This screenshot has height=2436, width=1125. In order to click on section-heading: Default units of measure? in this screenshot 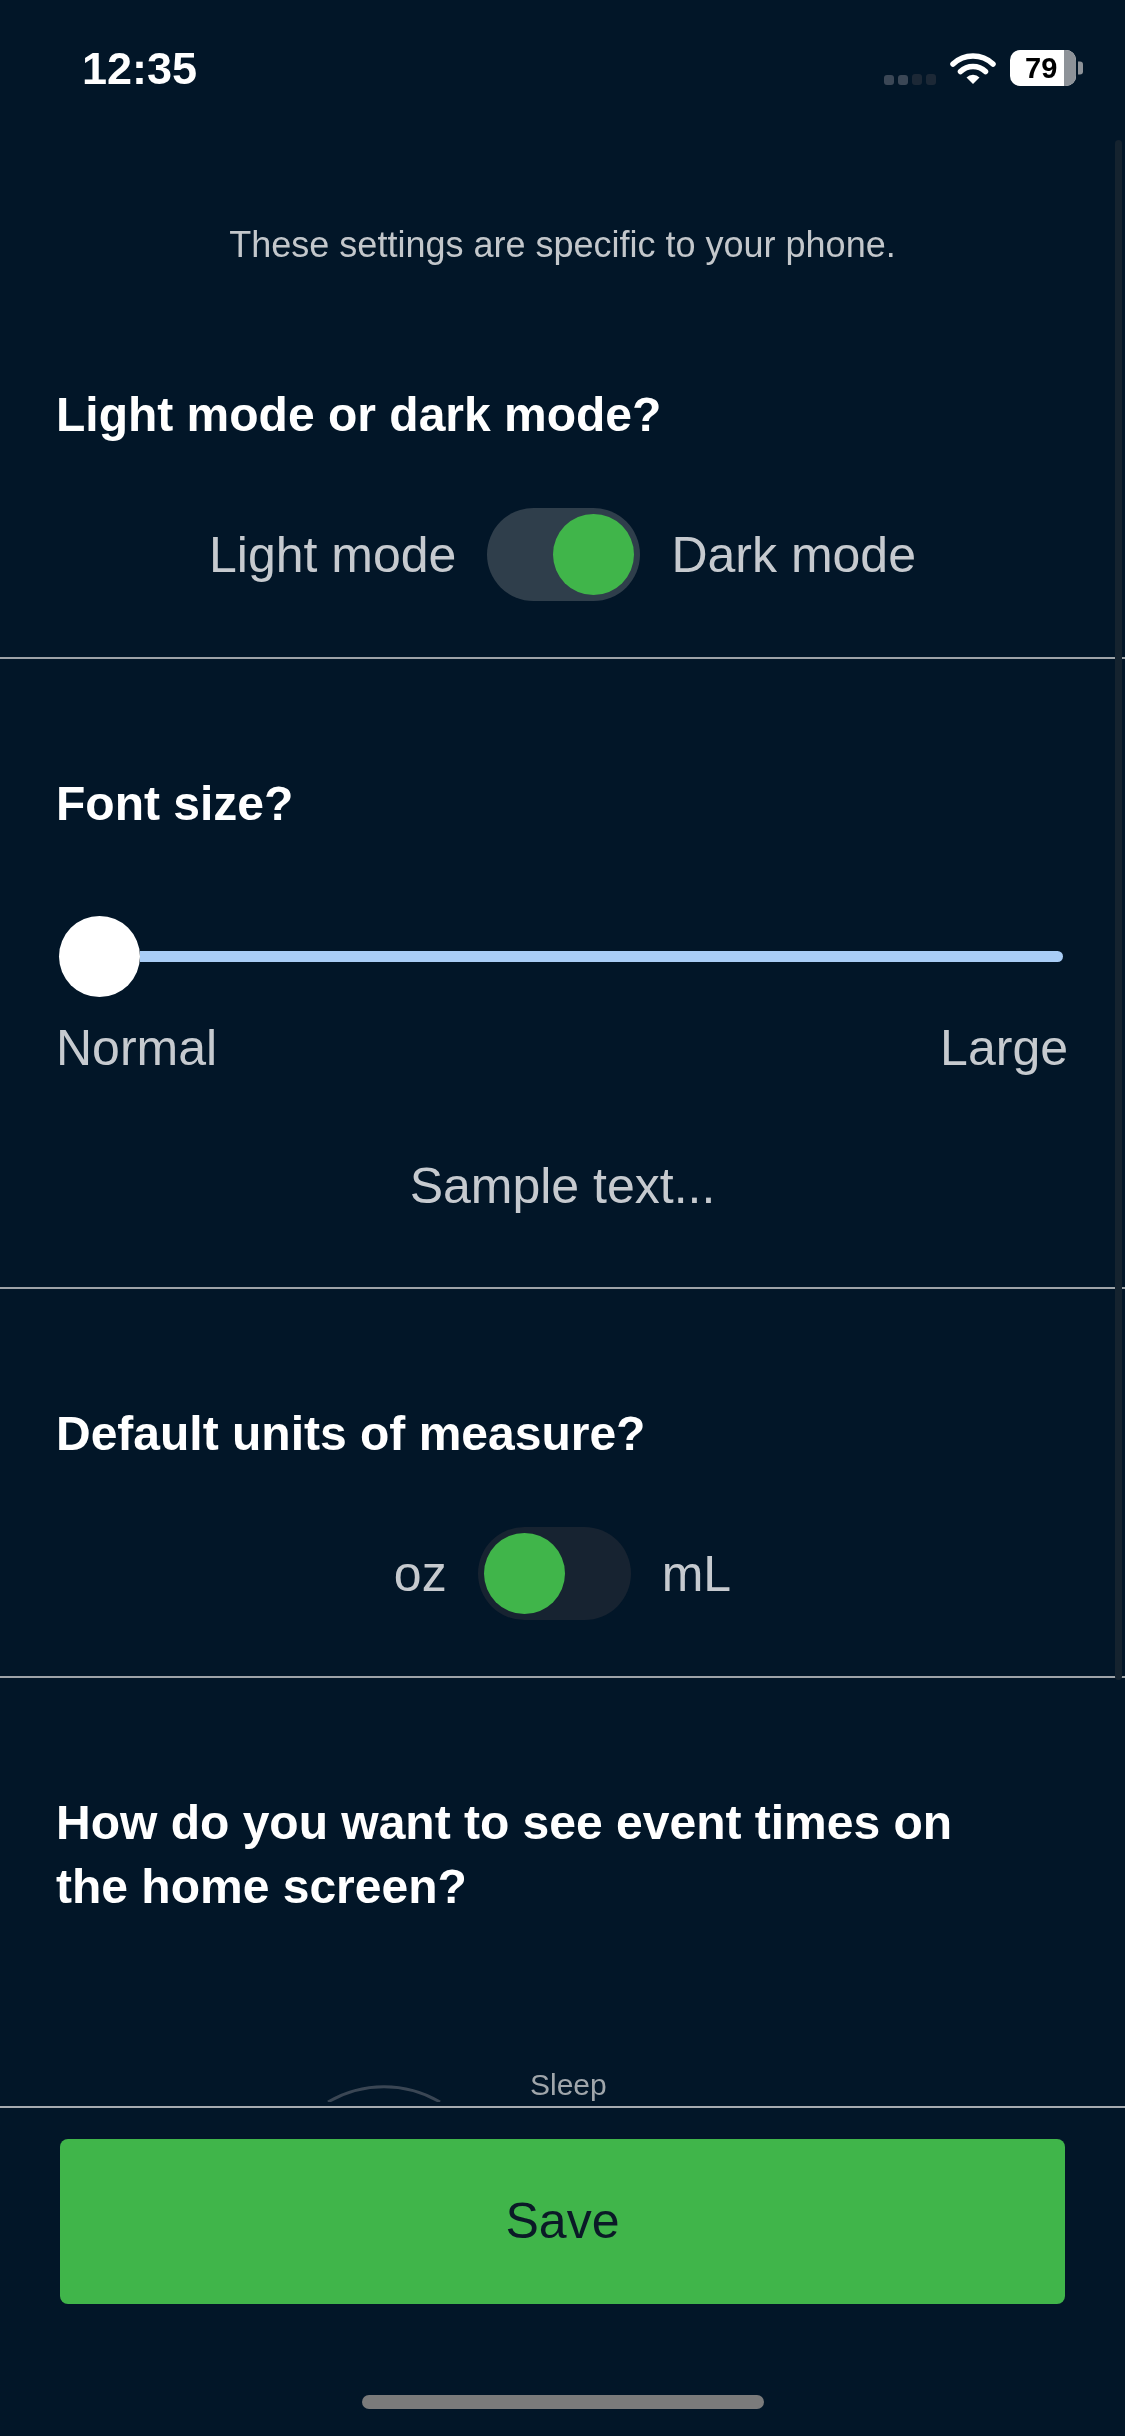, I will do `click(351, 1434)`.